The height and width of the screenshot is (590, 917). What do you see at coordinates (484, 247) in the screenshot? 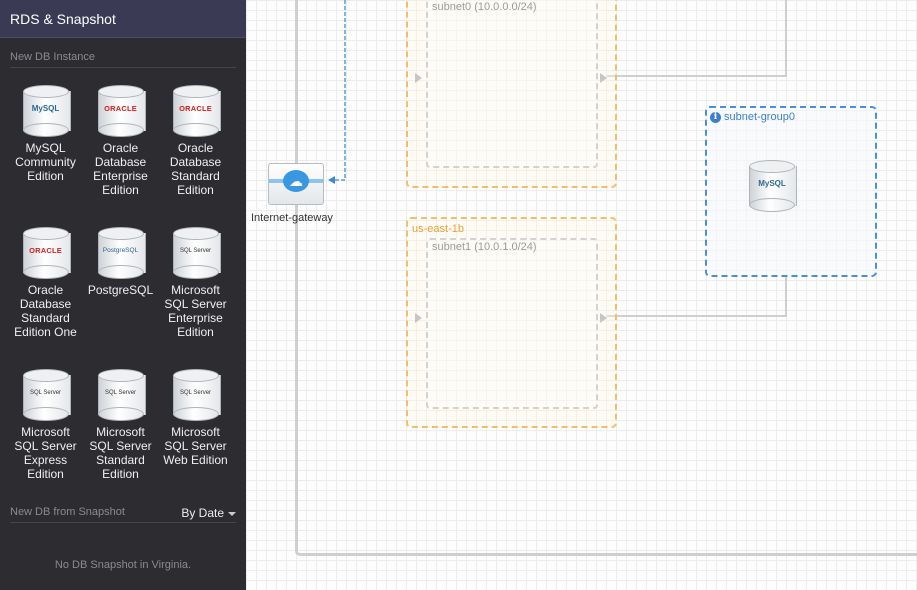
I see `subnet-label: subnet1 (10.0.1.0/24)` at bounding box center [484, 247].